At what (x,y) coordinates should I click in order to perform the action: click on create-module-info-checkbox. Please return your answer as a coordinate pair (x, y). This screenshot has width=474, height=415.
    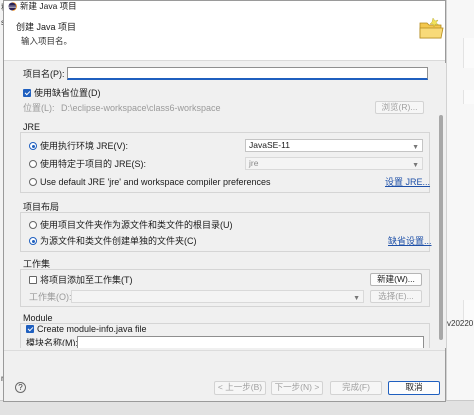
    Looking at the image, I should click on (30, 329).